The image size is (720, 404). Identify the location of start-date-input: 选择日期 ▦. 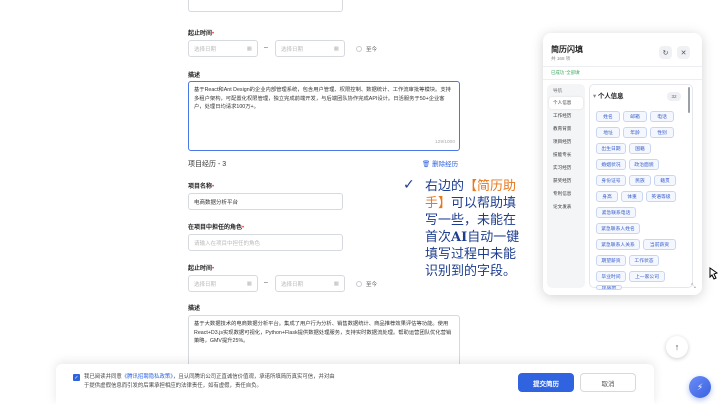
(223, 48).